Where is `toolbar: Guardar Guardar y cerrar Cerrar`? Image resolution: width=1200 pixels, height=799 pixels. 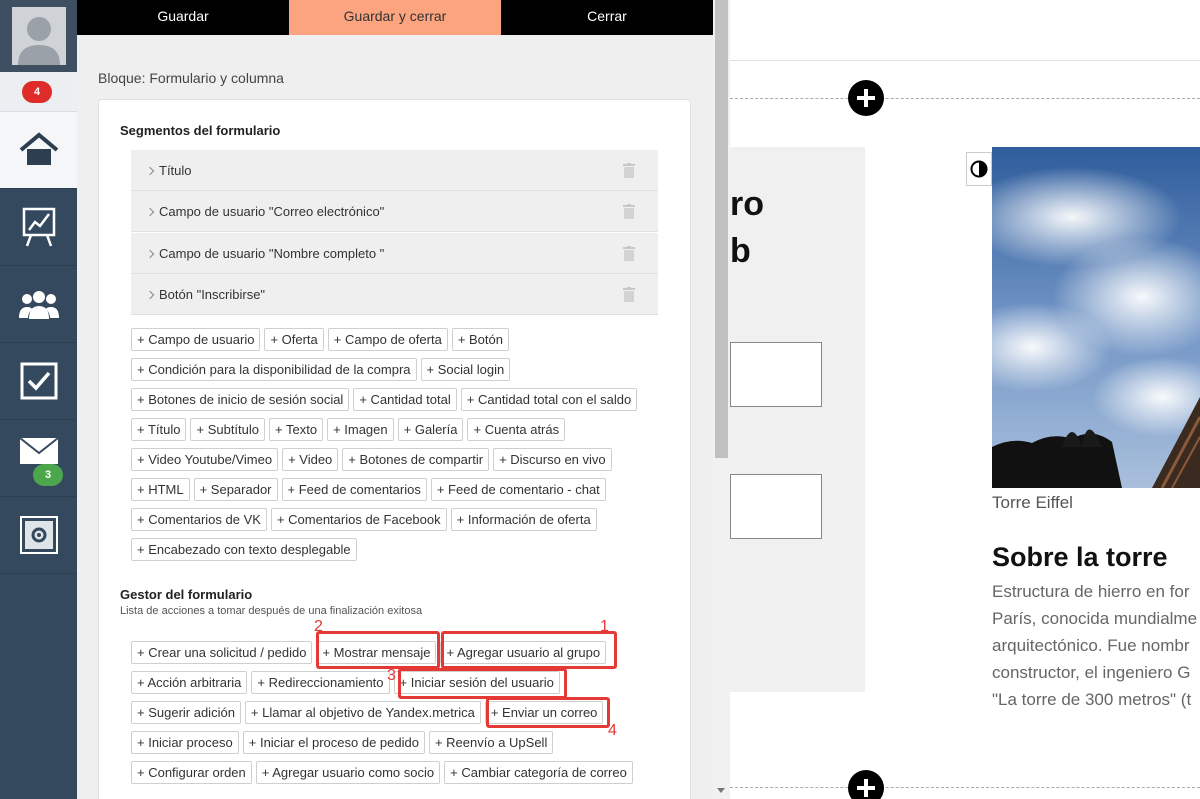 toolbar: Guardar Guardar y cerrar Cerrar is located at coordinates (395, 17).